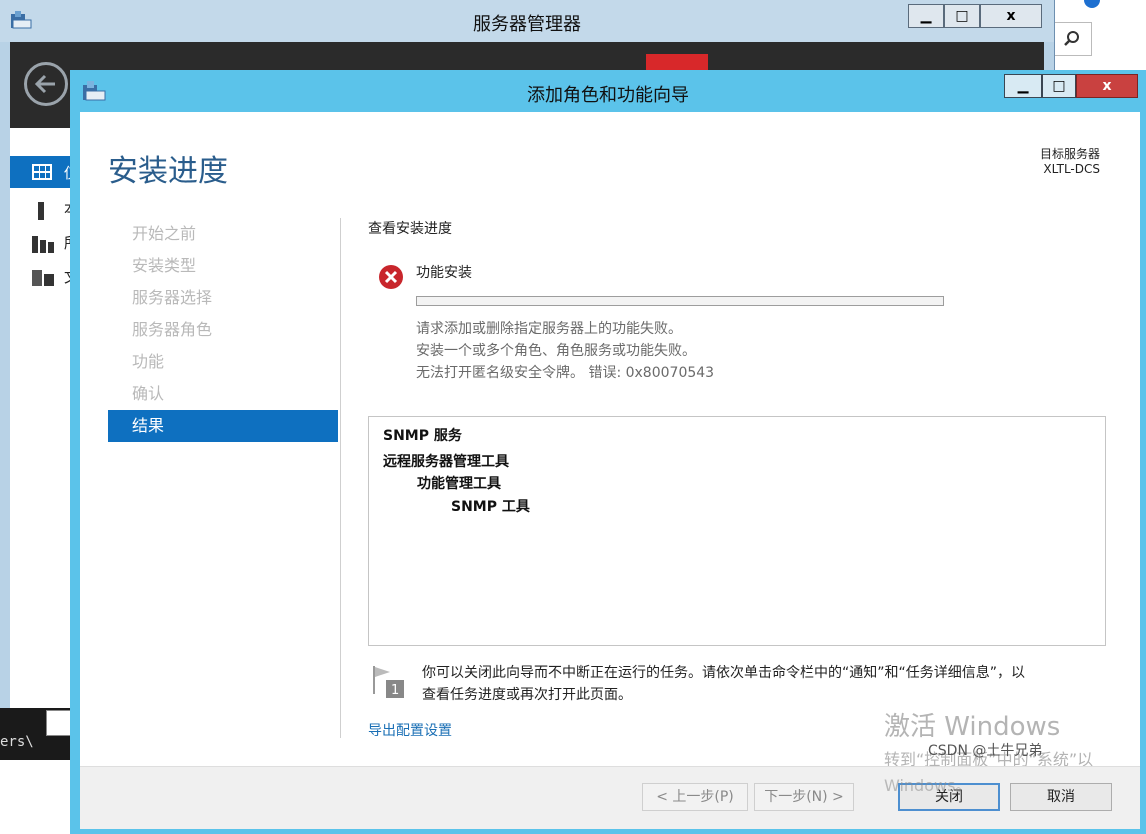 This screenshot has width=1146, height=834. What do you see at coordinates (44, 418) in the screenshot?
I see `server-manager-nav: 仪 本 所 文` at bounding box center [44, 418].